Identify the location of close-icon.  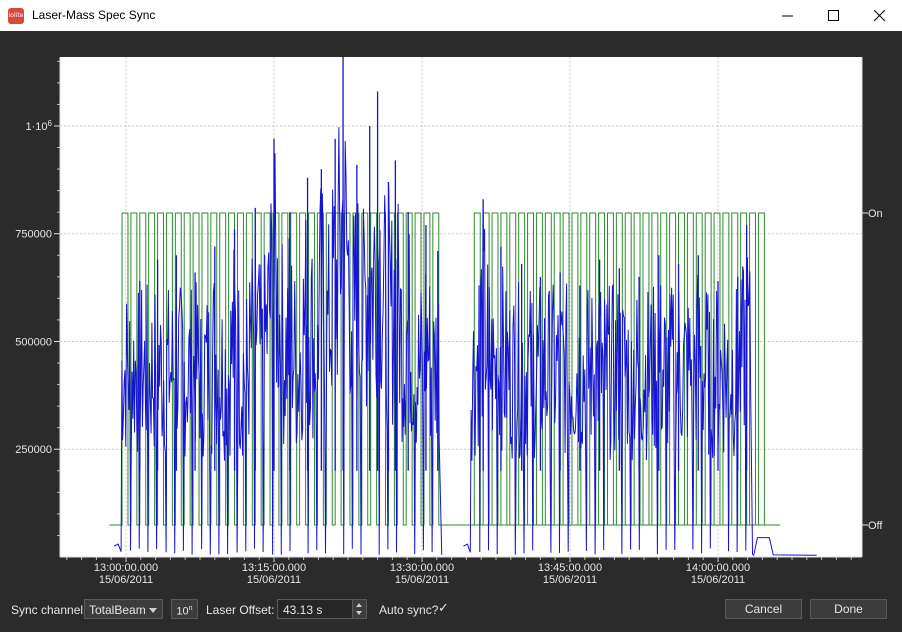
(880, 16).